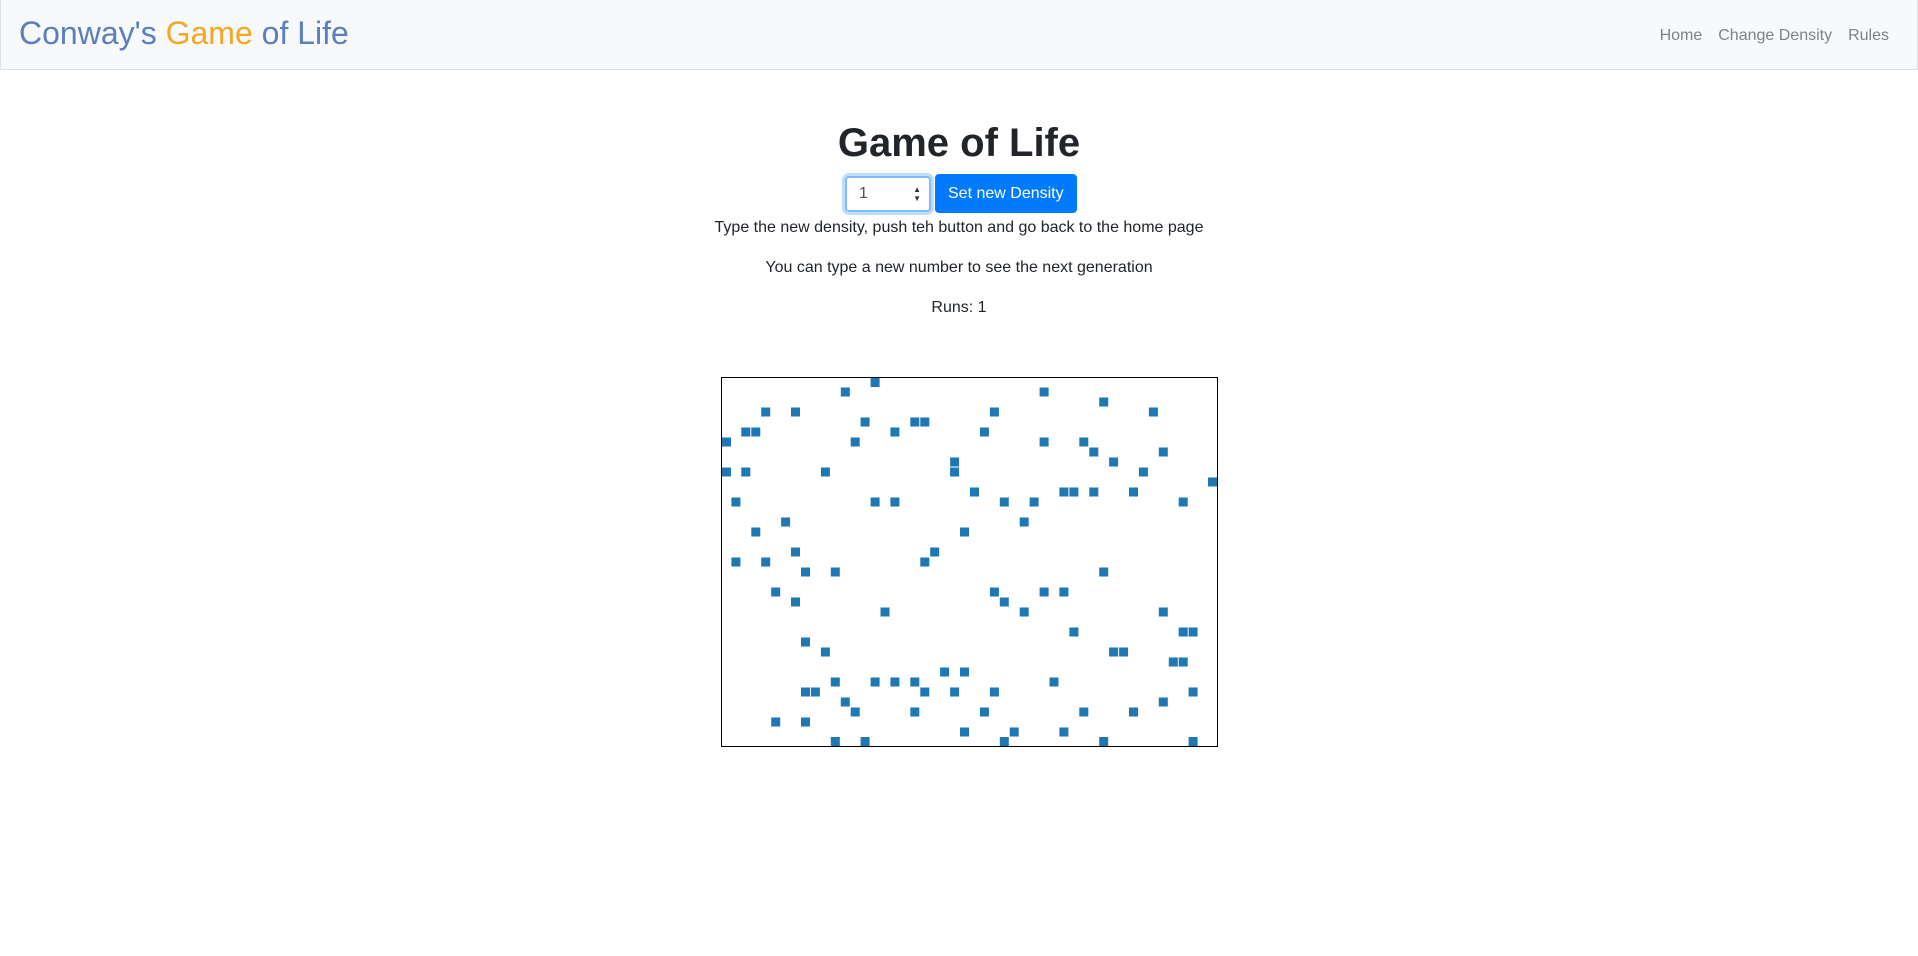  I want to click on brand-part-game: Game, so click(209, 33).